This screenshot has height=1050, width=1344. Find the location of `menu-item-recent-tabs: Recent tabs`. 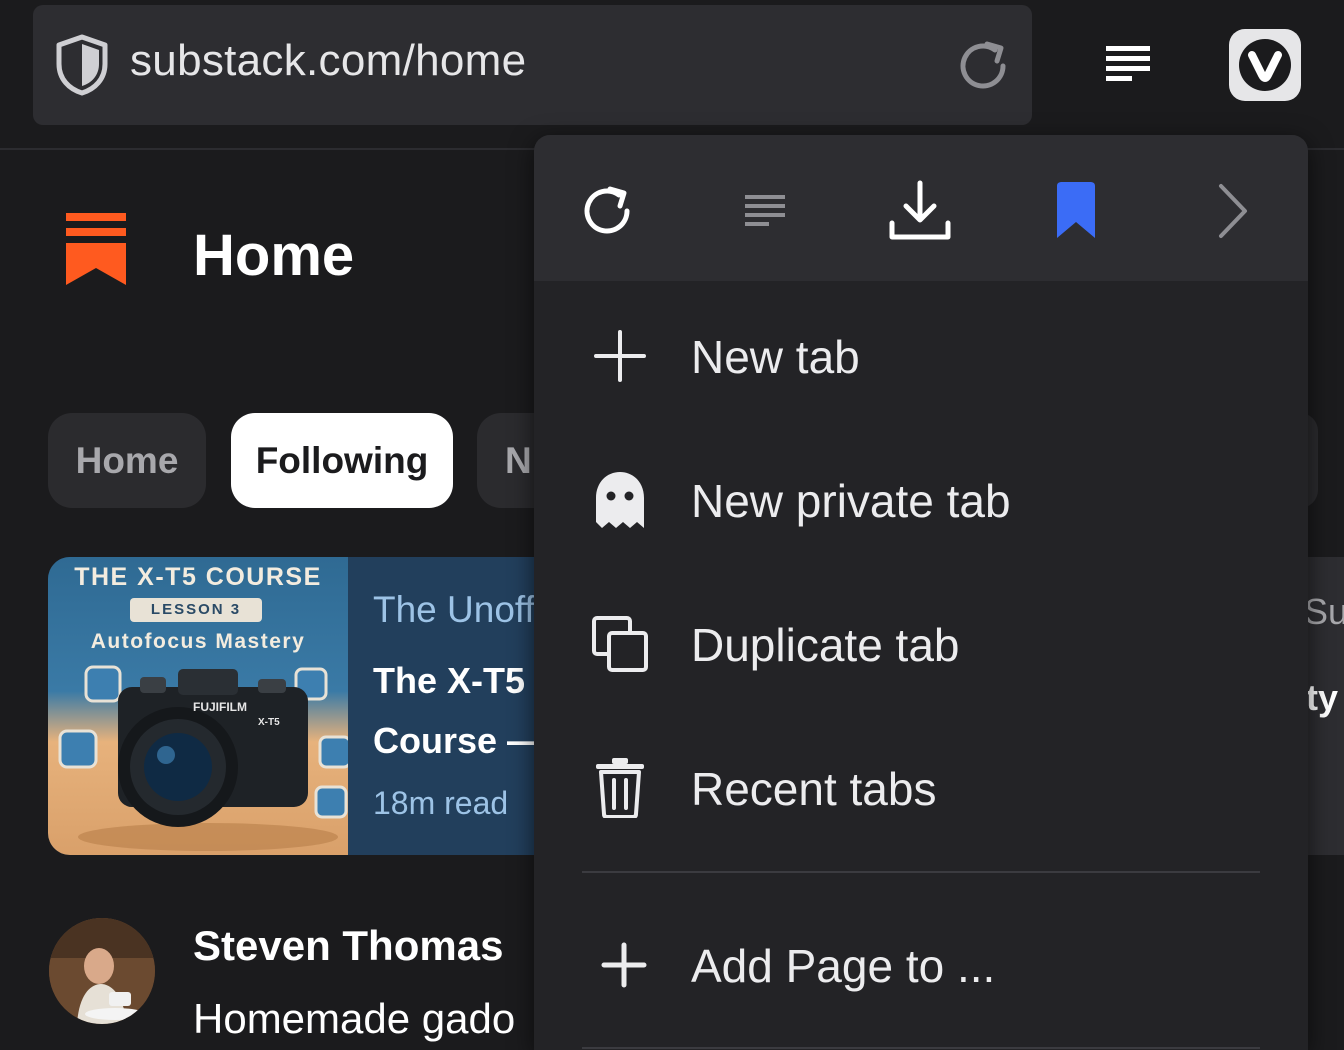

menu-item-recent-tabs: Recent tabs is located at coordinates (921, 786).